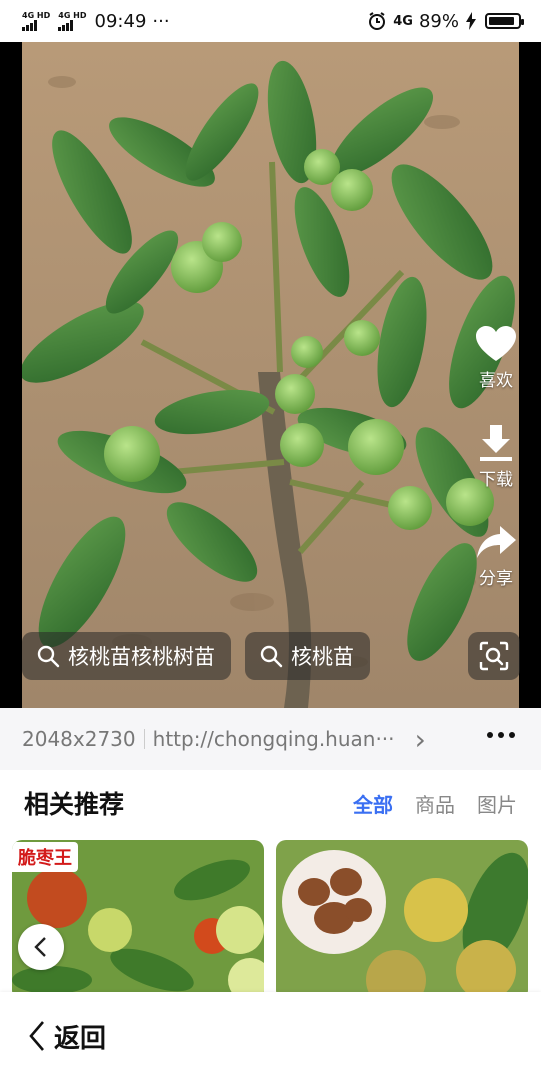 The width and height of the screenshot is (541, 1080). Describe the element at coordinates (80, 1038) in the screenshot. I see `back-label: 返回` at that location.